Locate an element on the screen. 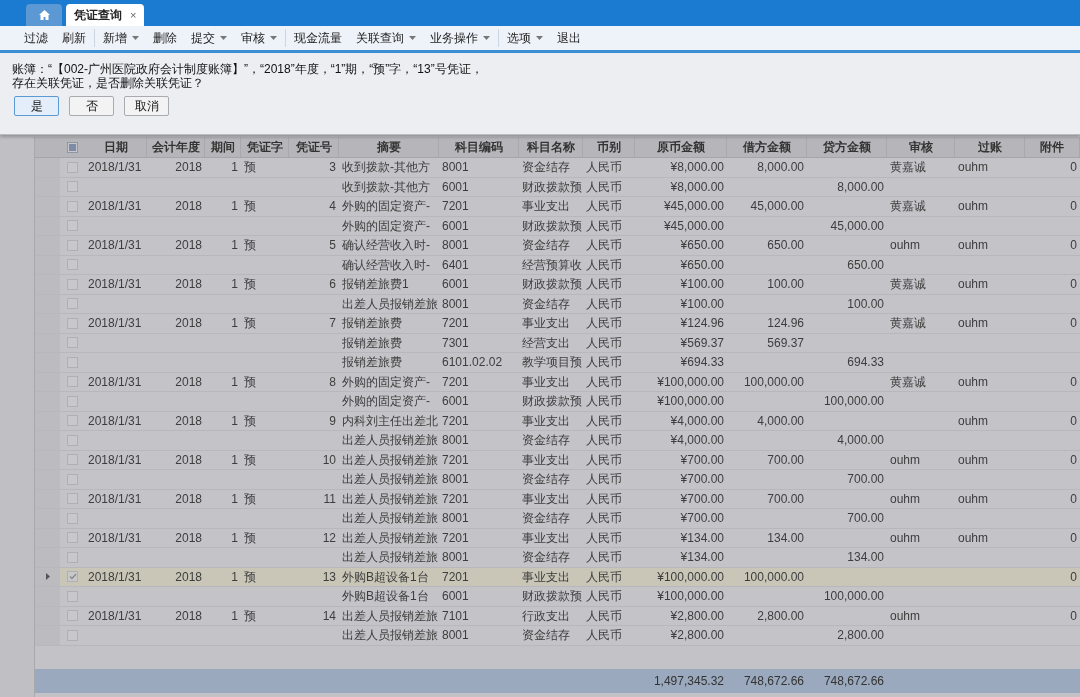 This screenshot has width=1080, height=697. amount-cell-text: ¥700.00 is located at coordinates (702, 499).